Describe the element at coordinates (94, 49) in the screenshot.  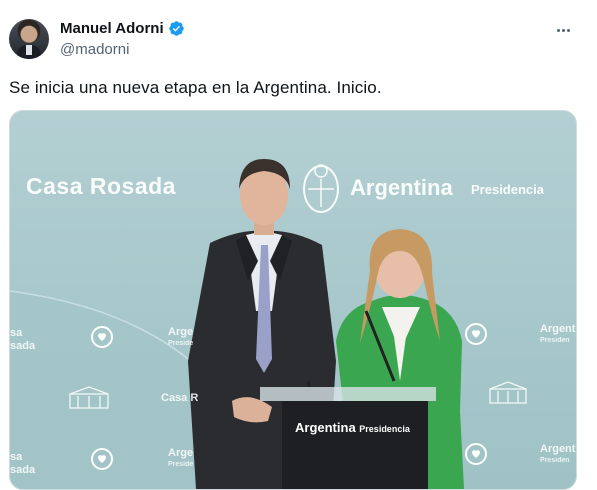
I see `author-handle: @madorni` at that location.